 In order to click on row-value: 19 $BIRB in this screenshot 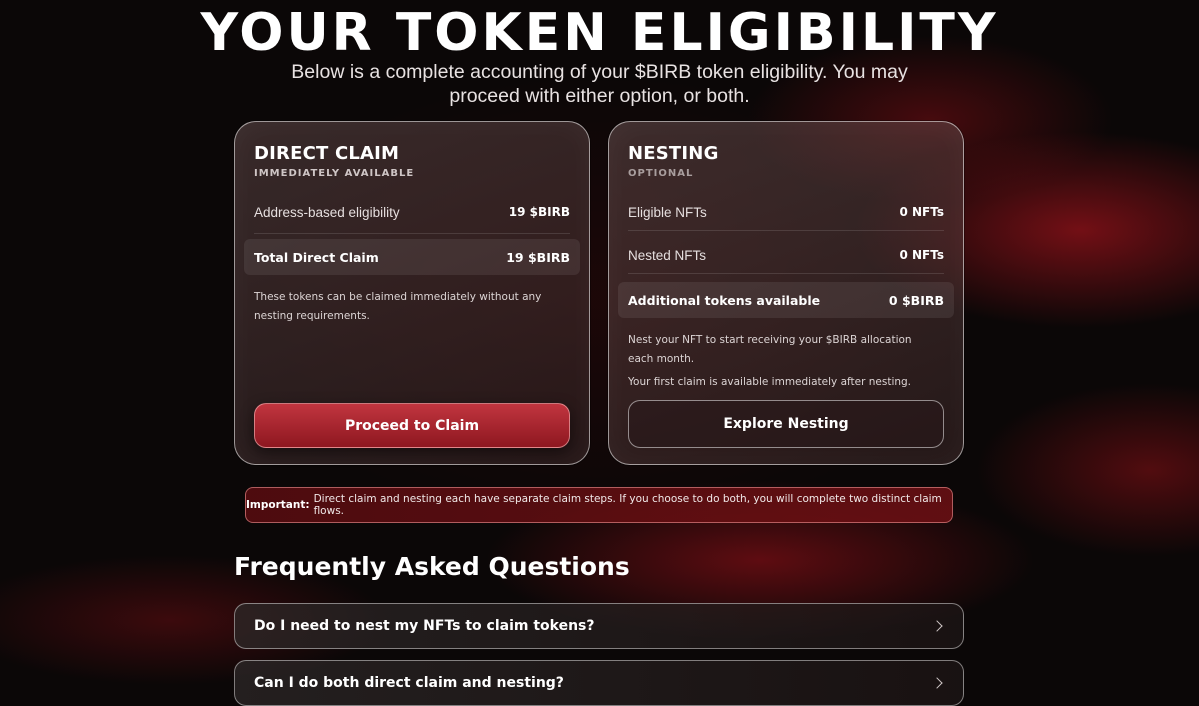, I will do `click(539, 212)`.